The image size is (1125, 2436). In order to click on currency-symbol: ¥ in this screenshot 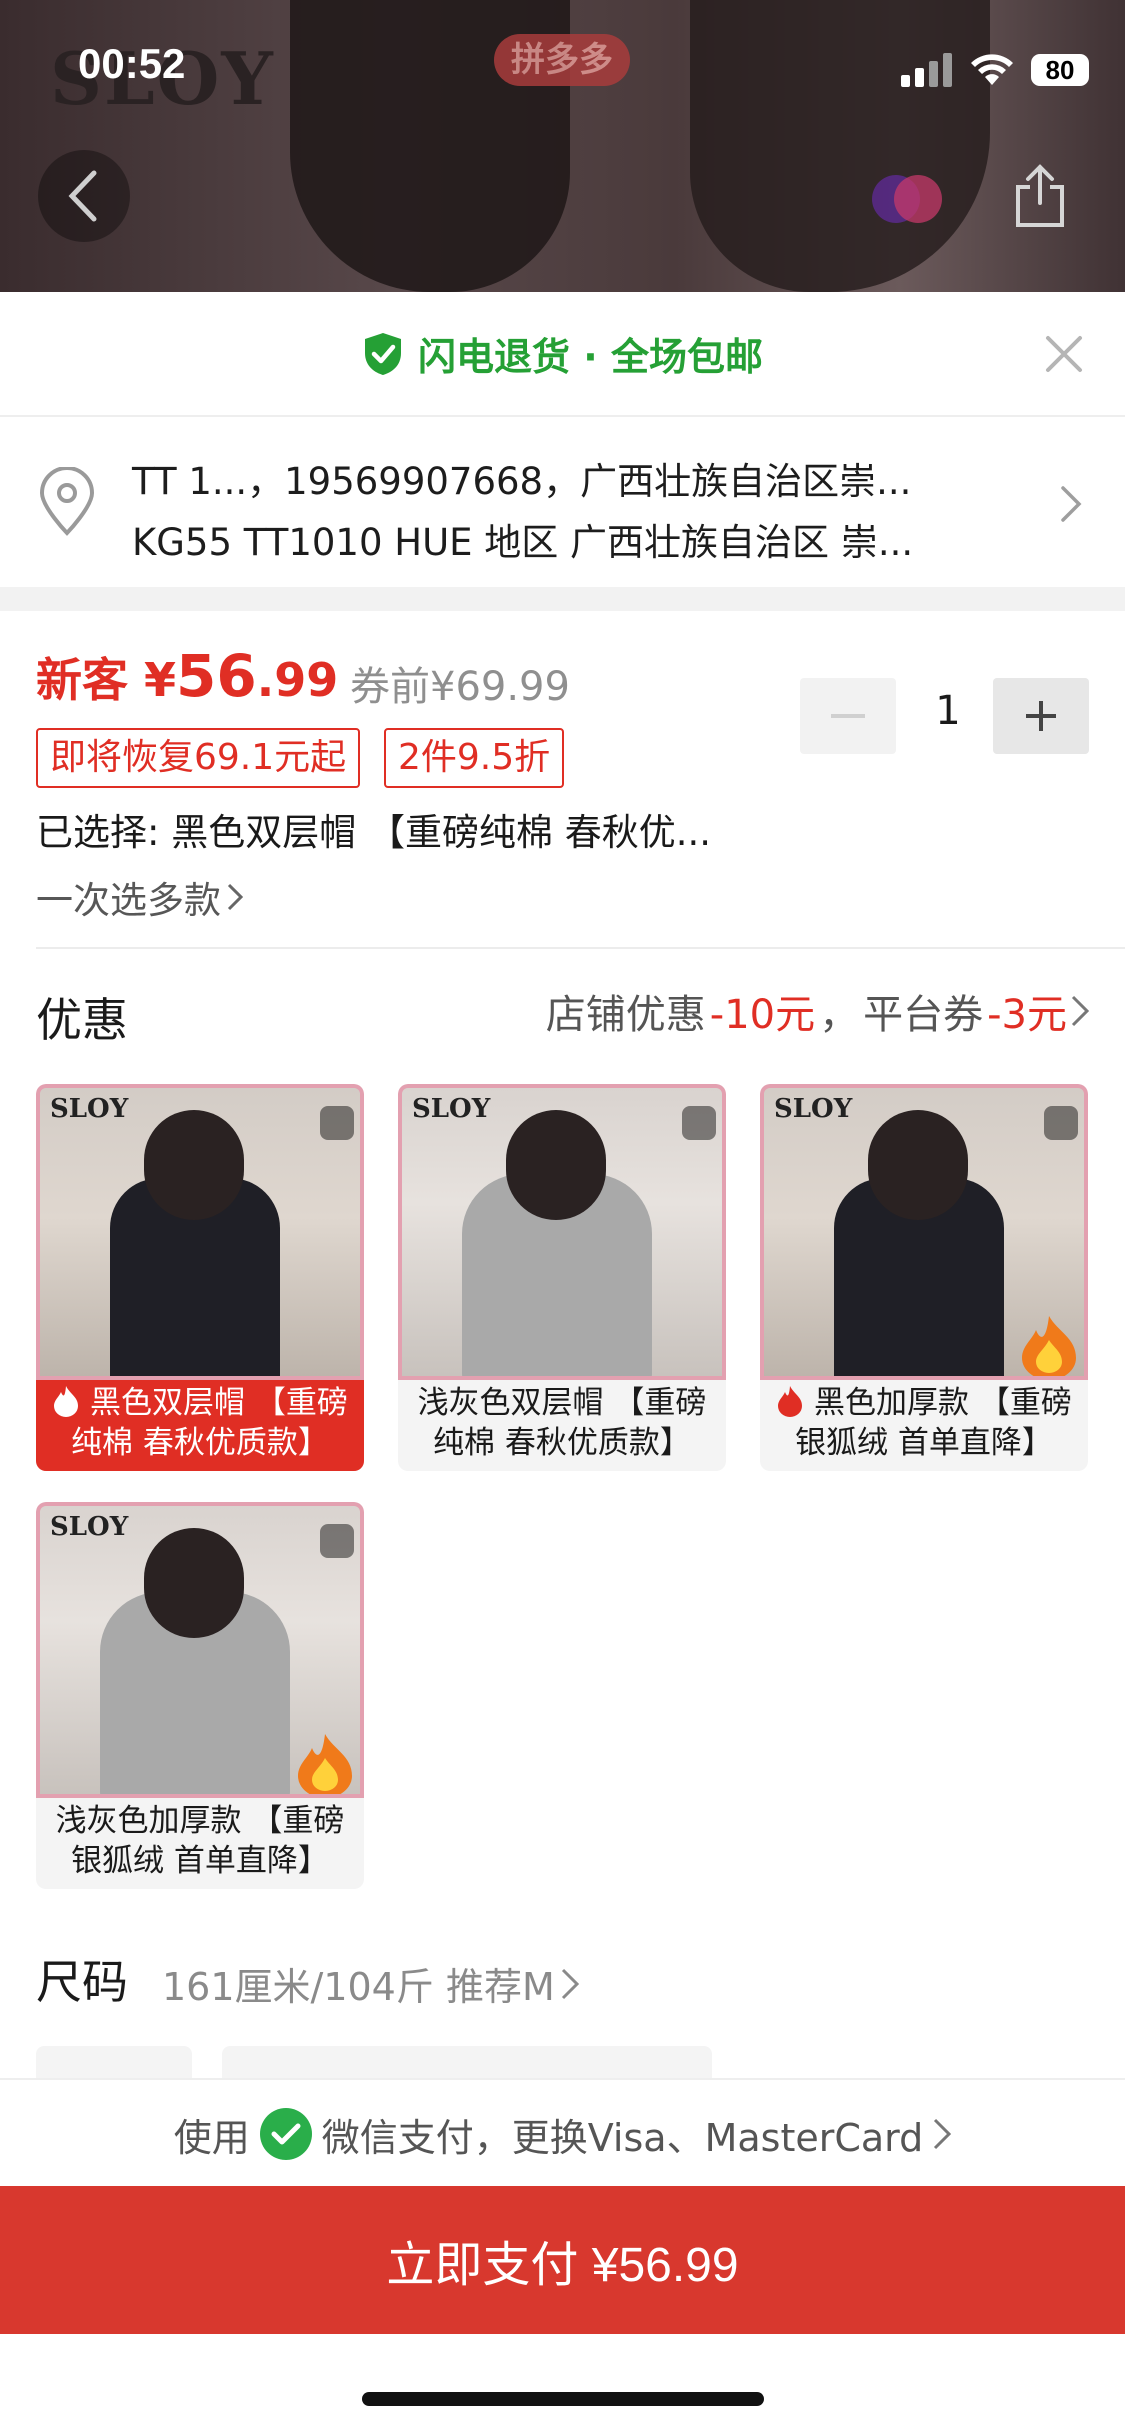, I will do `click(160, 680)`.